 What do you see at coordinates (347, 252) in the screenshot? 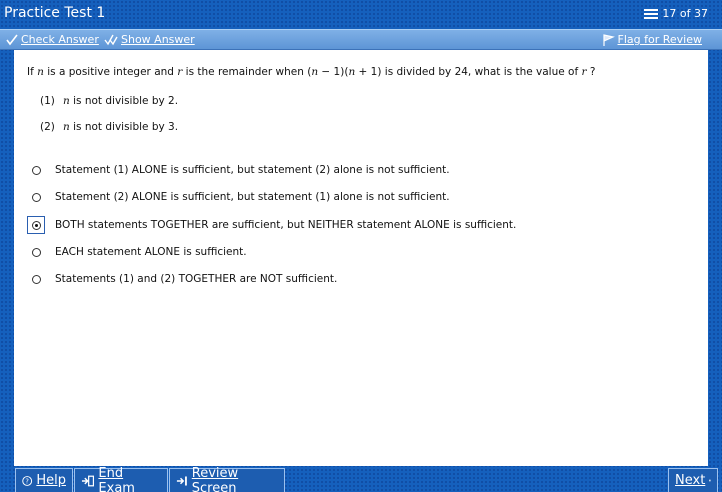
I see `answer-option-d: EACH statement ALONE is sufficient.` at bounding box center [347, 252].